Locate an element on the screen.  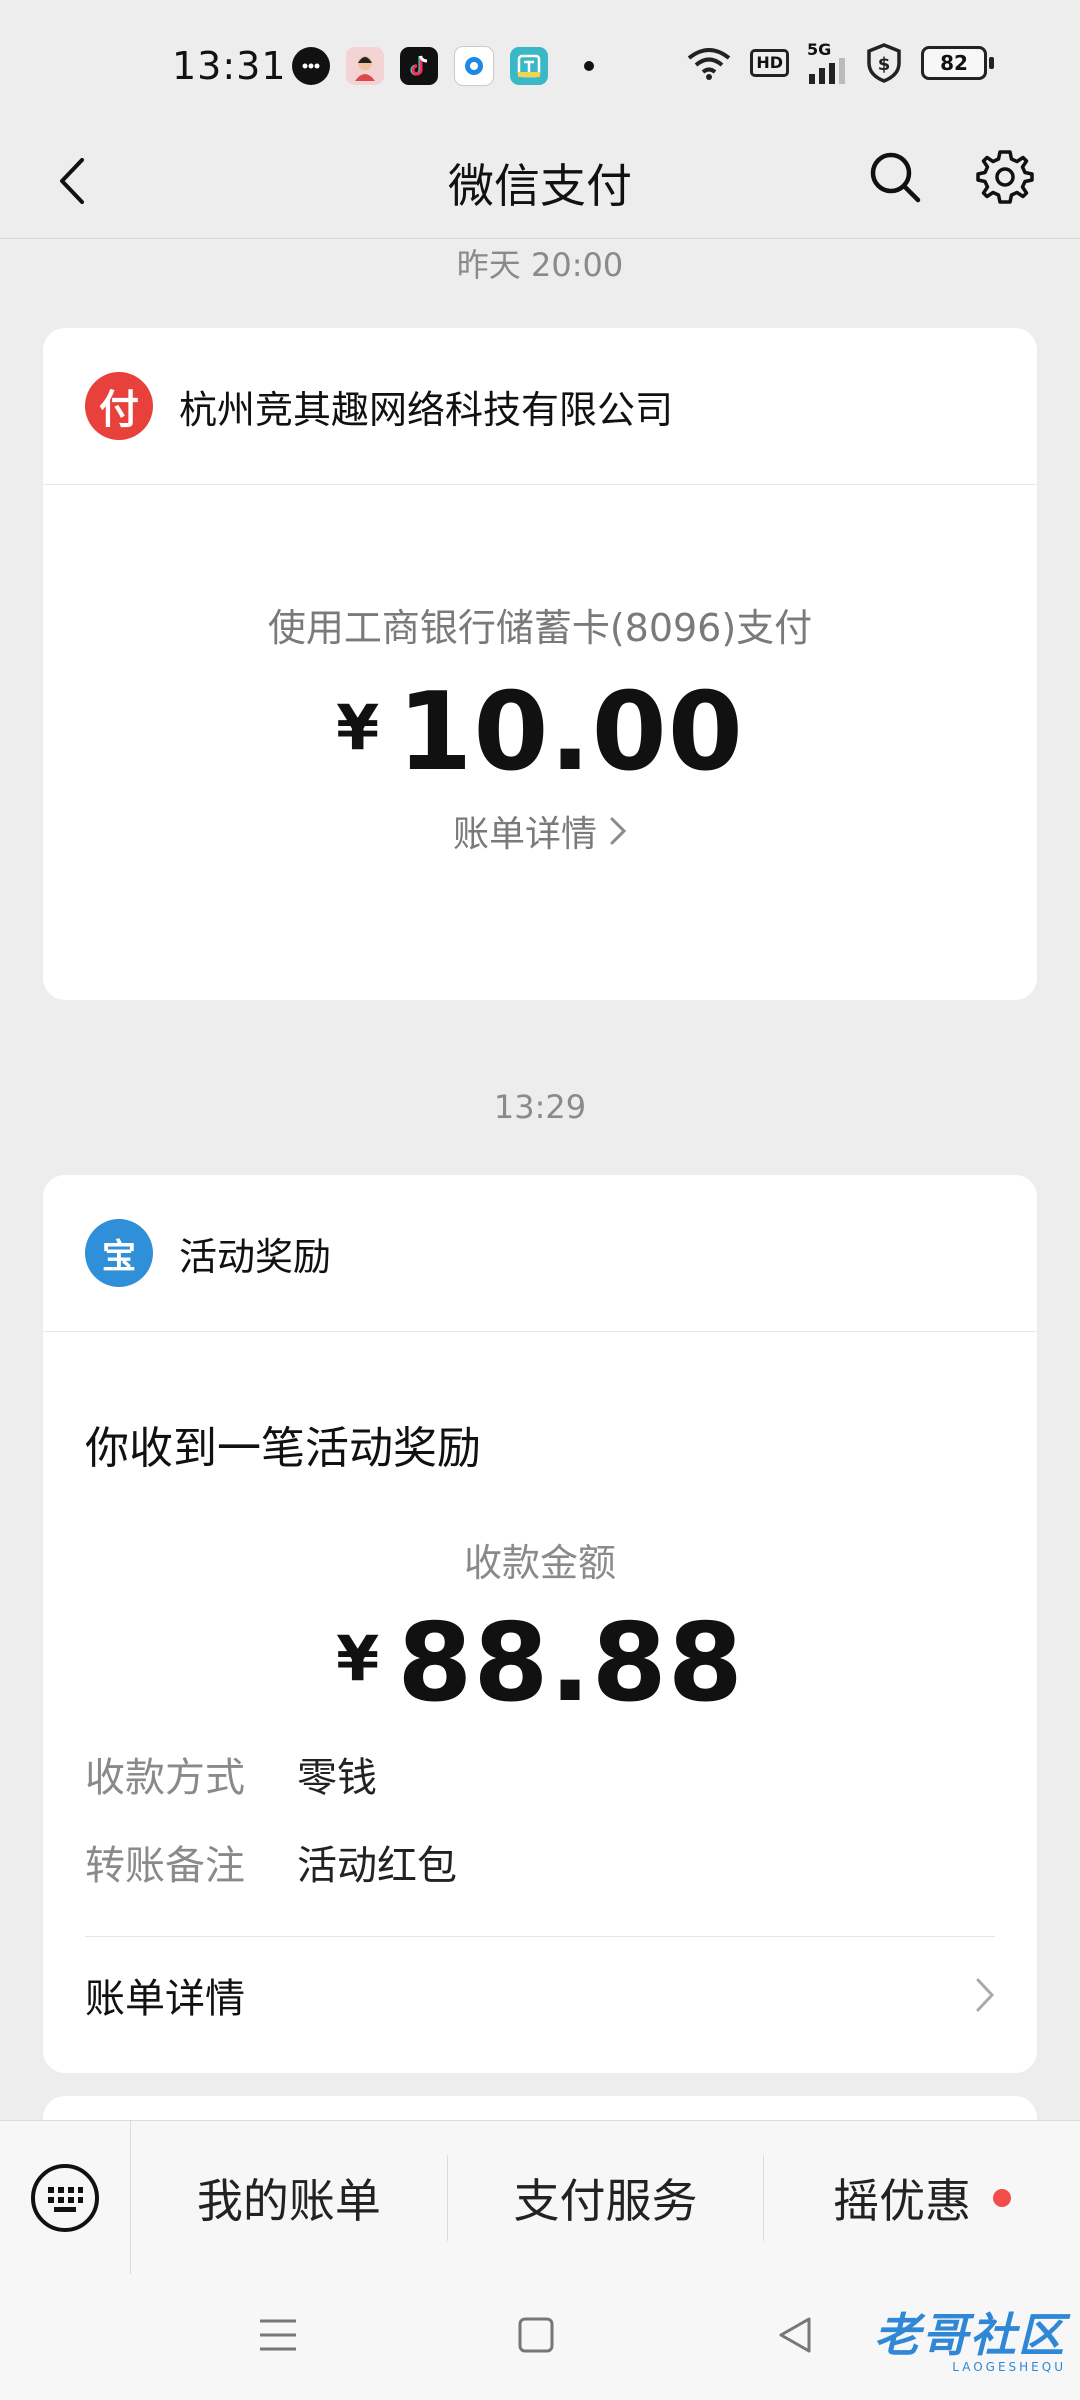
search-button is located at coordinates (895, 177).